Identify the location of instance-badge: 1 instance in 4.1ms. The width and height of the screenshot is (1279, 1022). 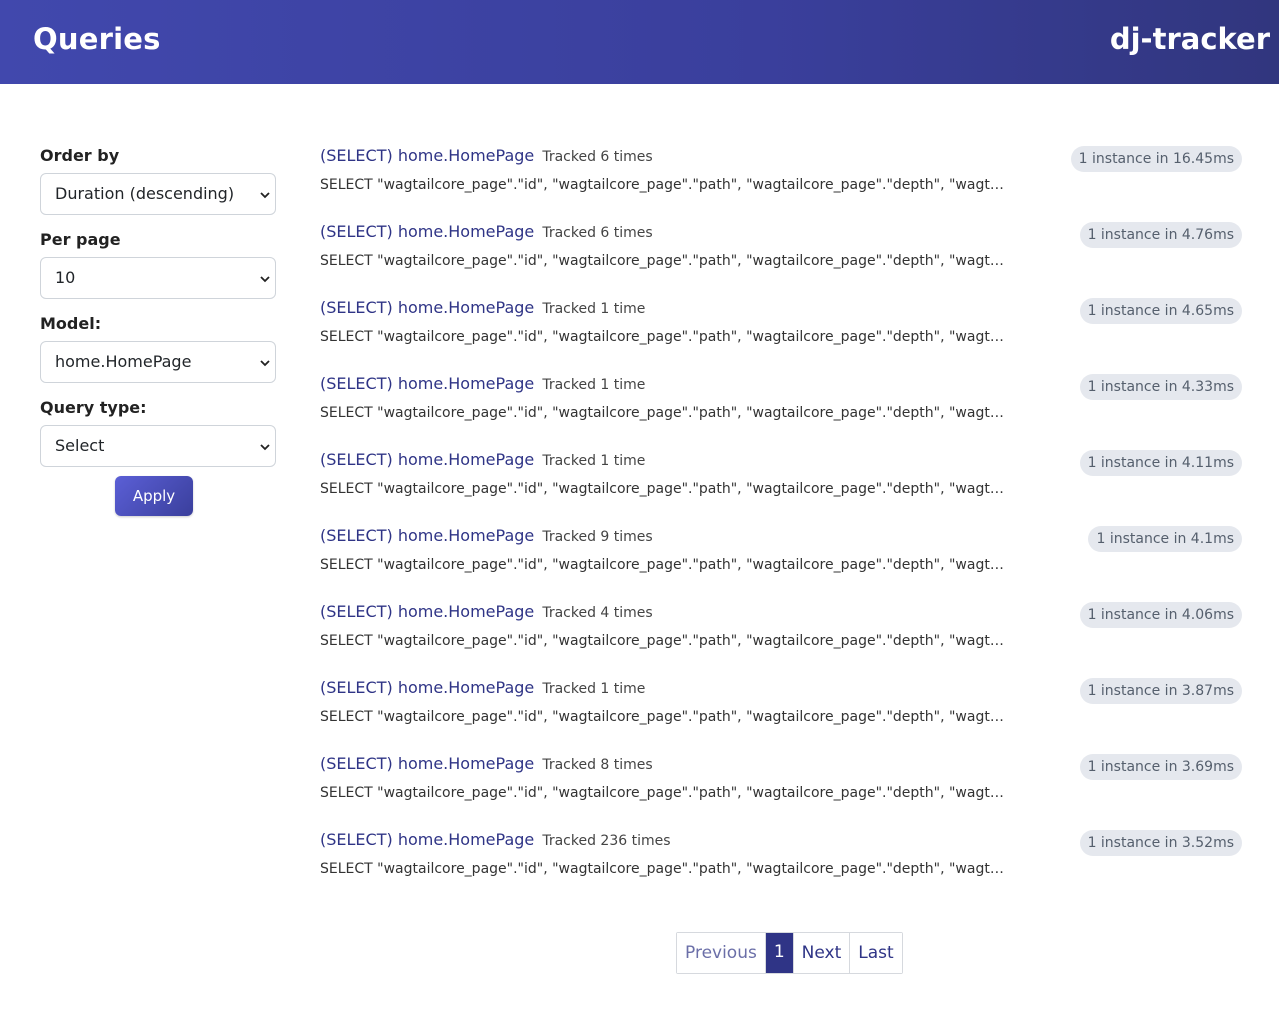
(1165, 539).